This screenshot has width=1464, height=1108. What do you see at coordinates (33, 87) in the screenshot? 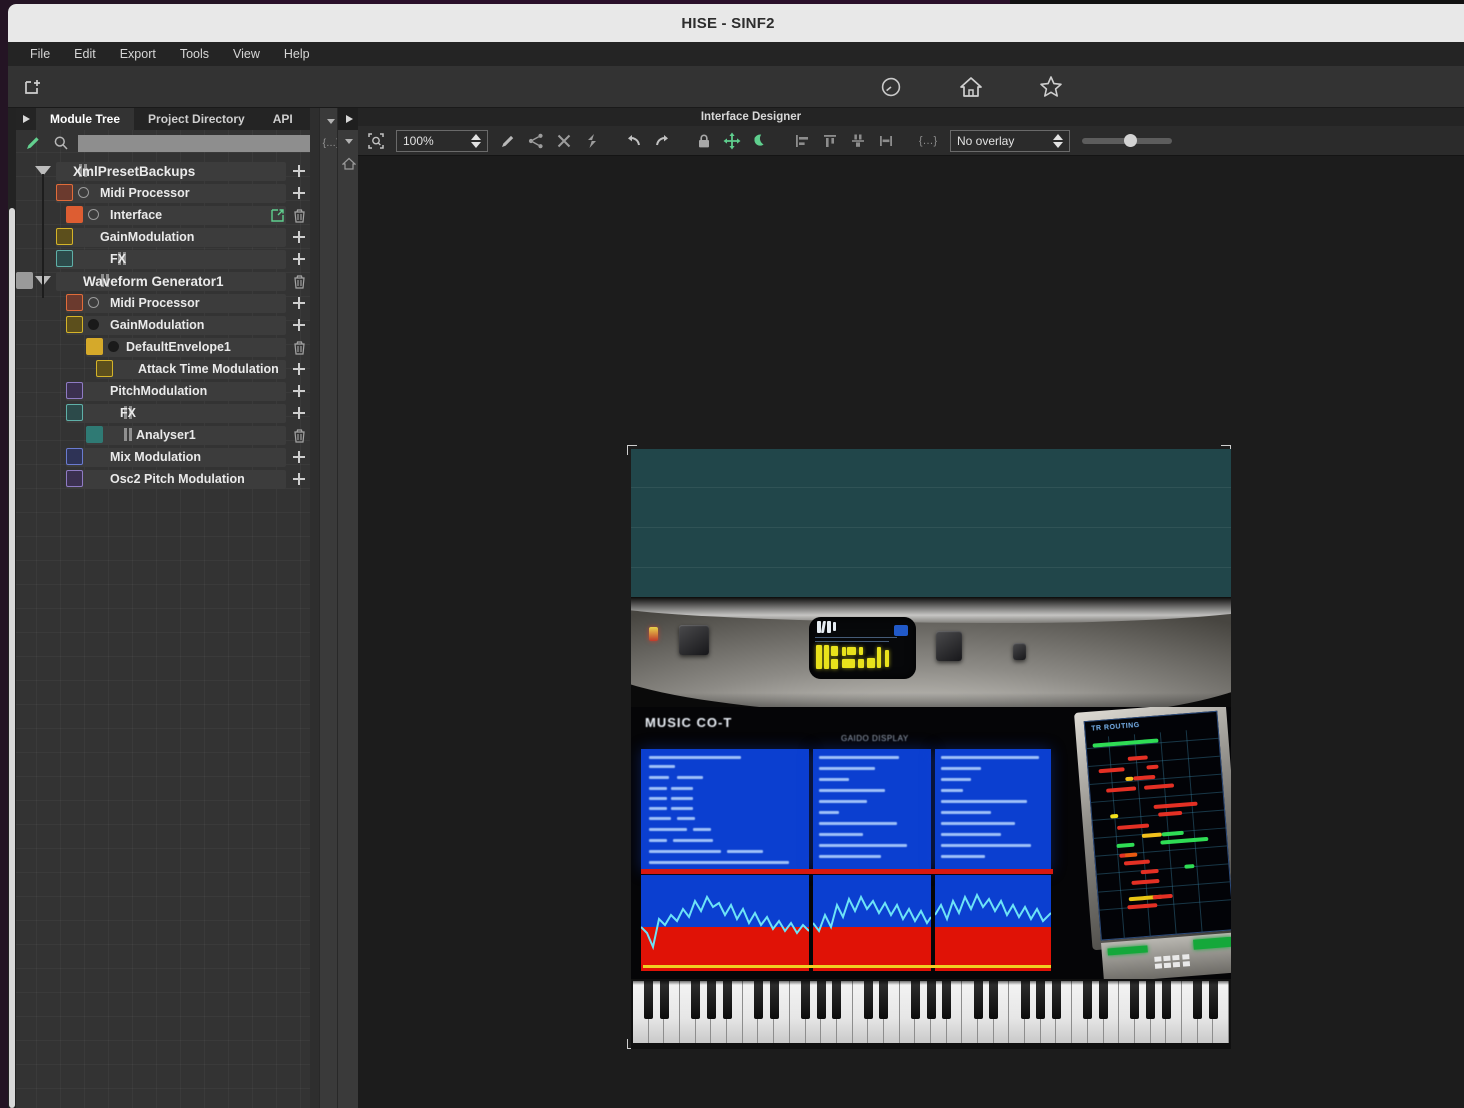
I see `new-project-icon` at bounding box center [33, 87].